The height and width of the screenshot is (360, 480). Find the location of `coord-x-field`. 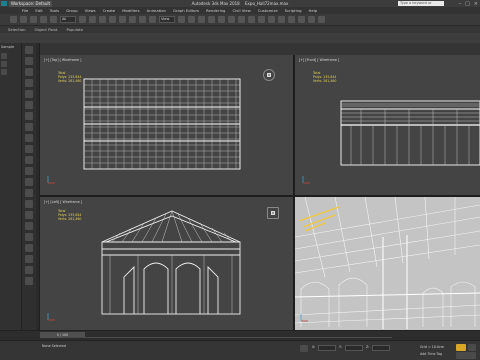

coord-x-field is located at coordinates (327, 348).